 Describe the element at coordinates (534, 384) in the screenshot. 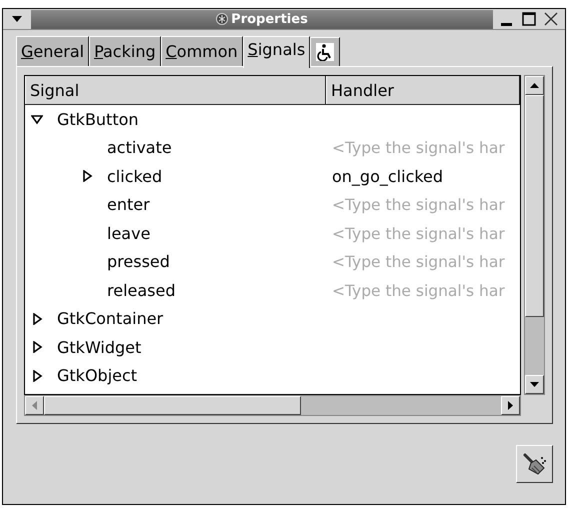

I see `scroll-down-icon` at that location.